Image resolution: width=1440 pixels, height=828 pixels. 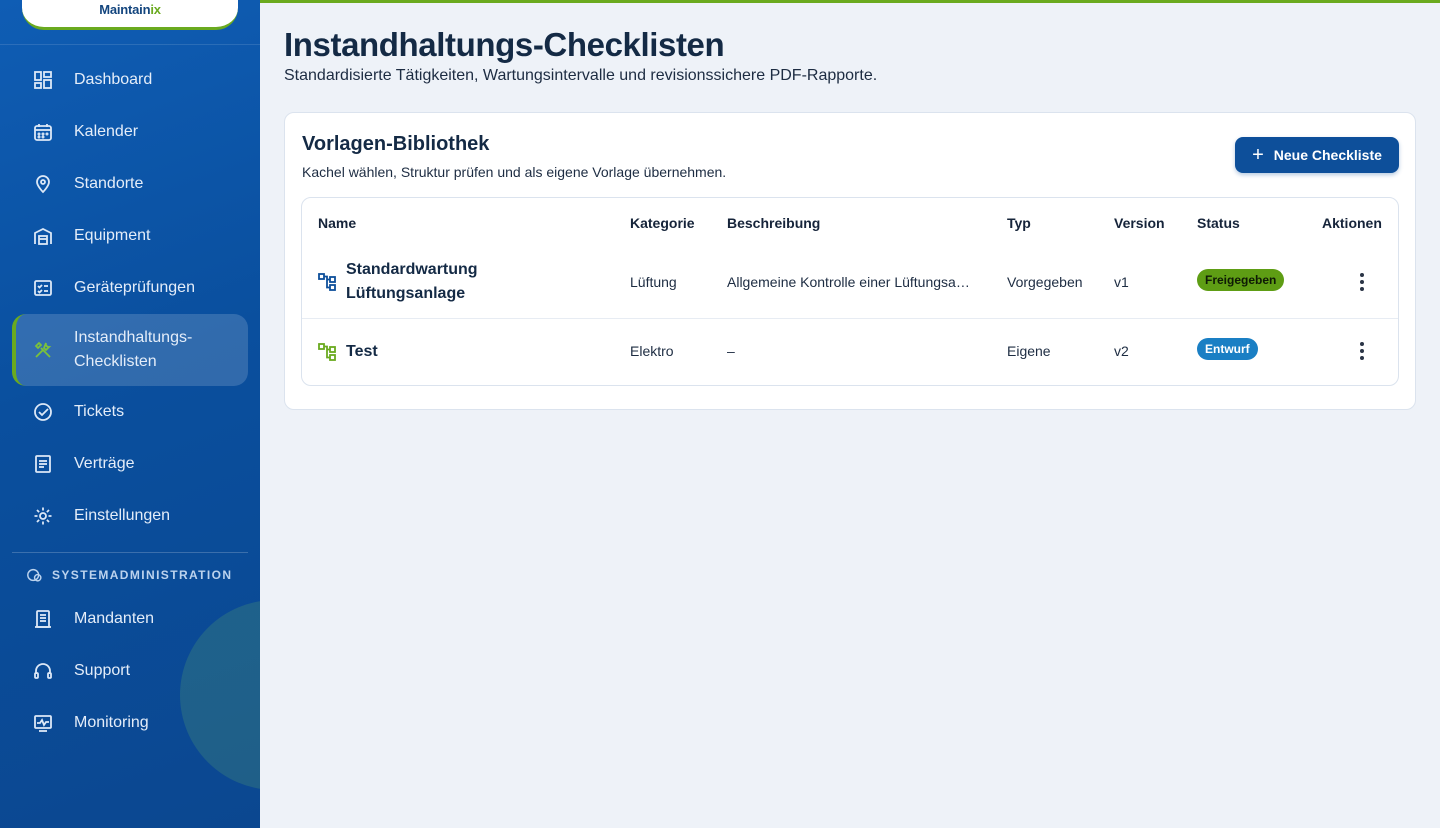 What do you see at coordinates (34, 575) in the screenshot?
I see `admin-shield-icon` at bounding box center [34, 575].